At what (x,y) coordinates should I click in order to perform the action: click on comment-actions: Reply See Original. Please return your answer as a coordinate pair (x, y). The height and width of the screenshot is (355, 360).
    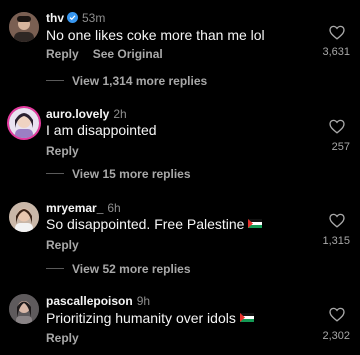
    Looking at the image, I should click on (111, 54).